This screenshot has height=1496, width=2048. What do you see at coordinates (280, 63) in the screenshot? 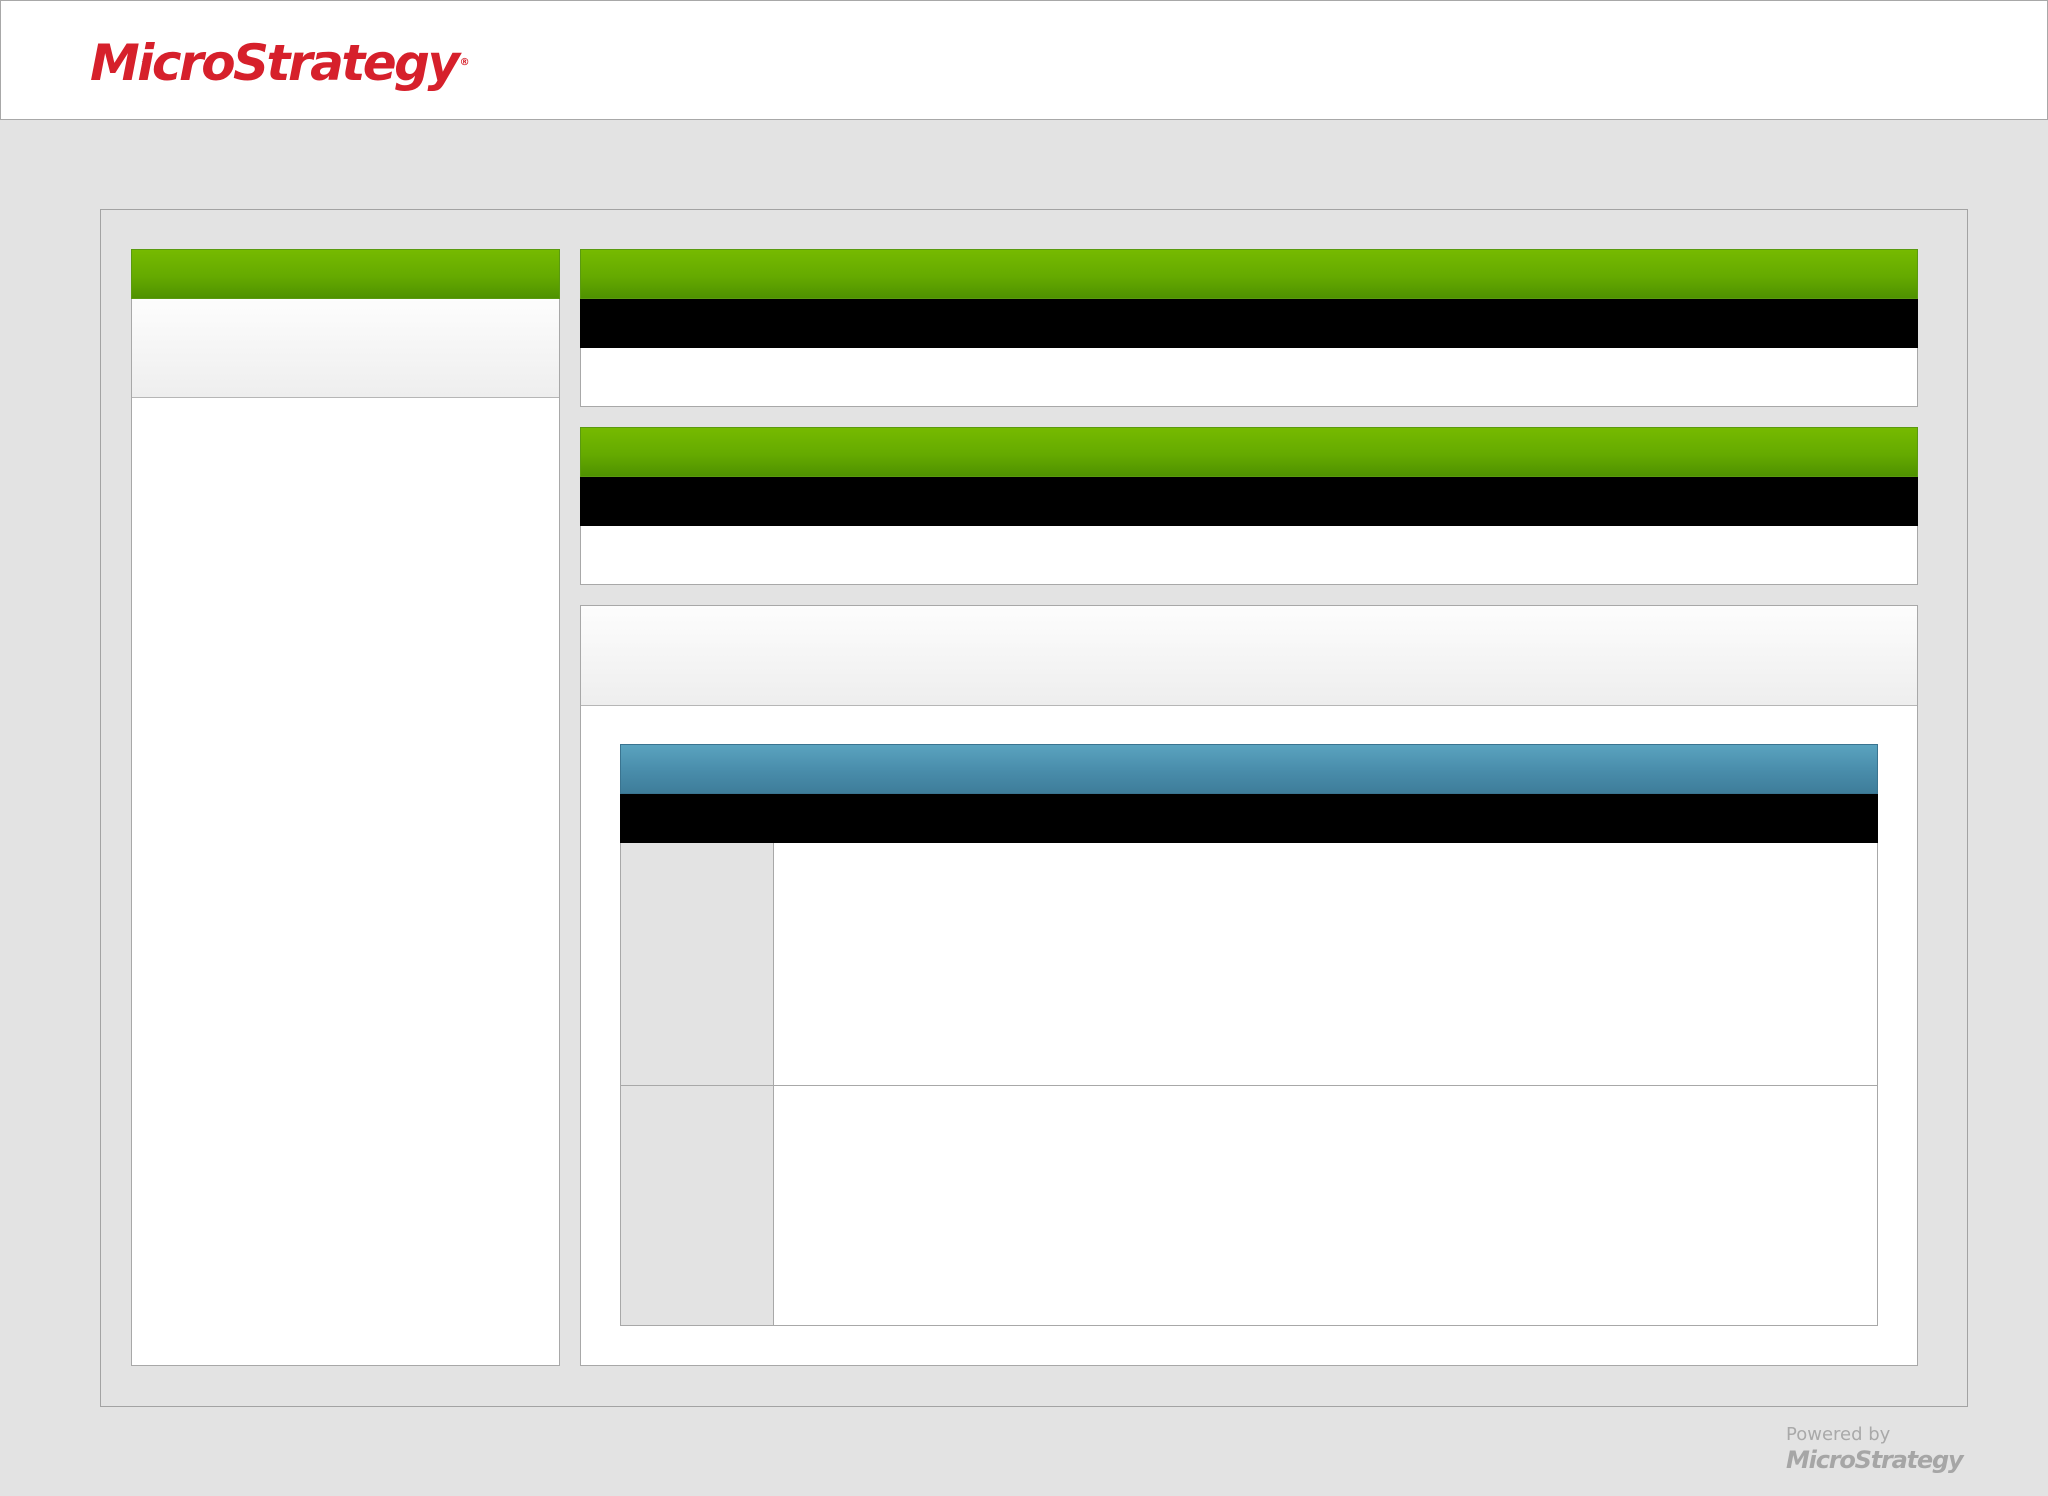
I see `microstrategy-logo: MicroStrategy ® ✹` at bounding box center [280, 63].